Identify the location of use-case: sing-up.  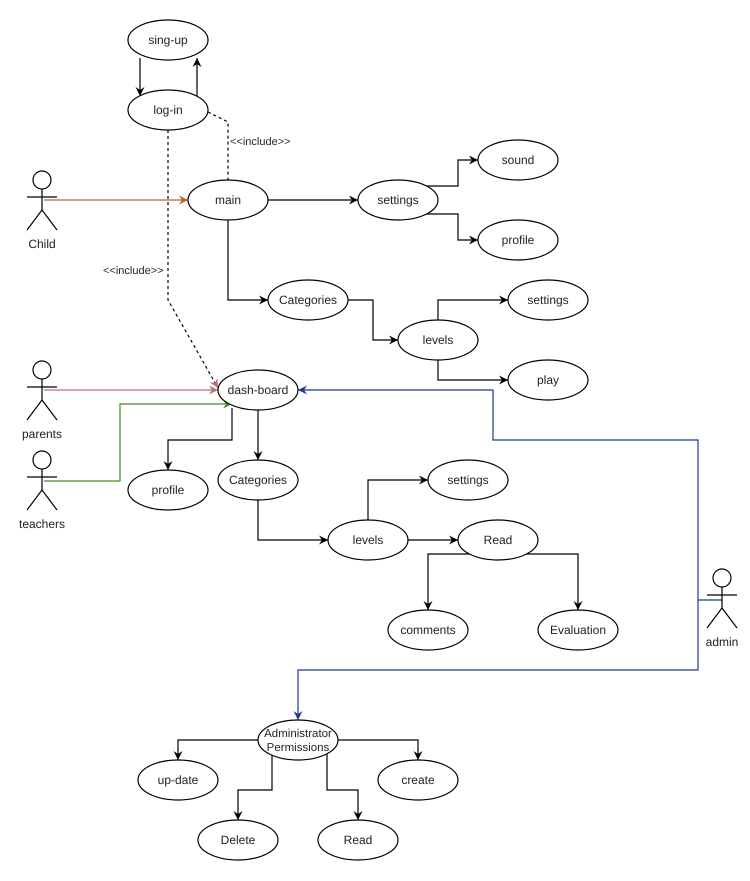
(168, 40).